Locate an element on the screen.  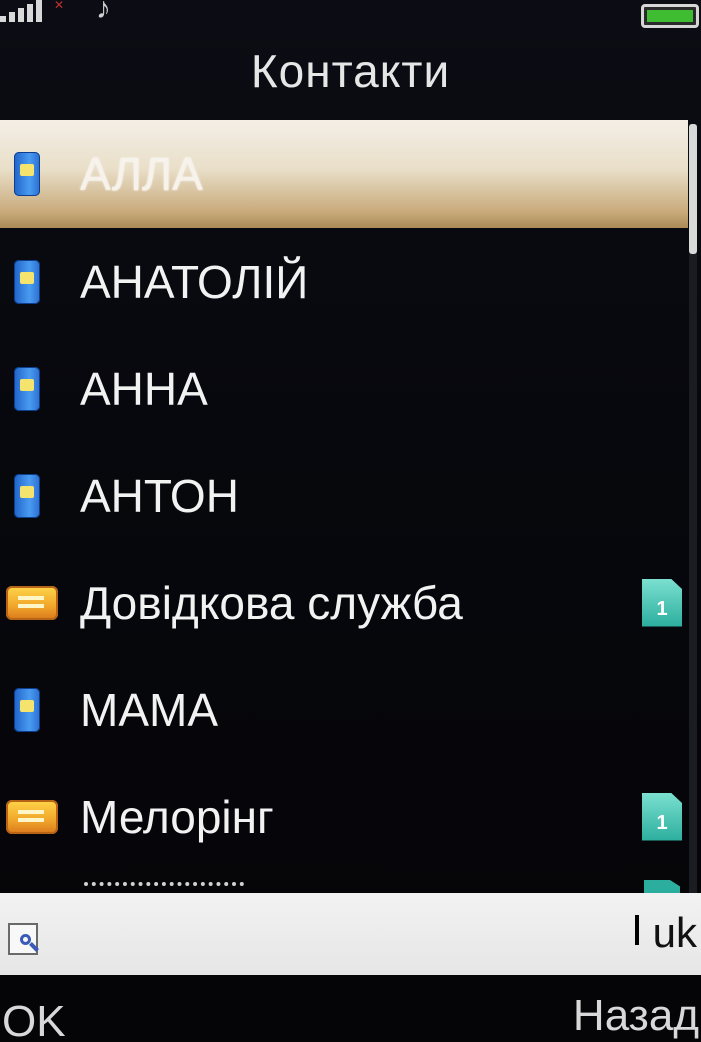
scrollbar-thumb is located at coordinates (693, 189).